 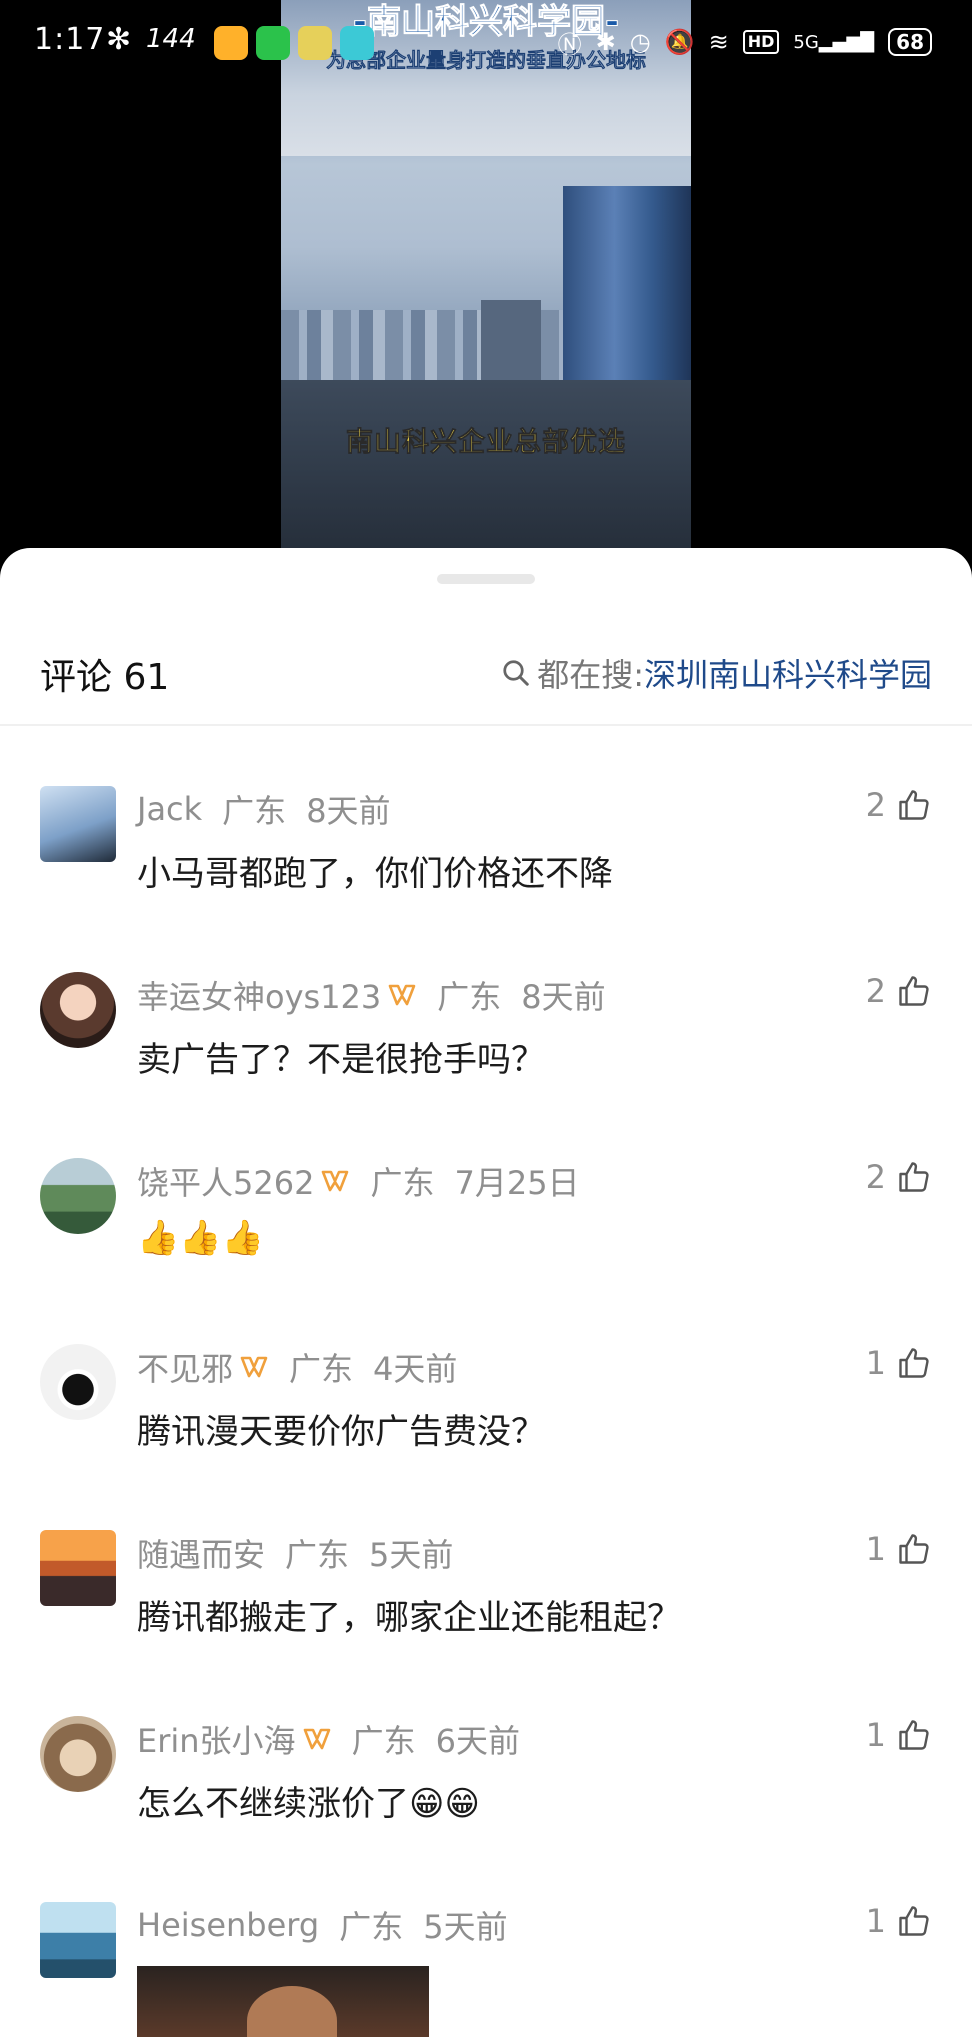 What do you see at coordinates (169, 809) in the screenshot?
I see `comment-username: Jack` at bounding box center [169, 809].